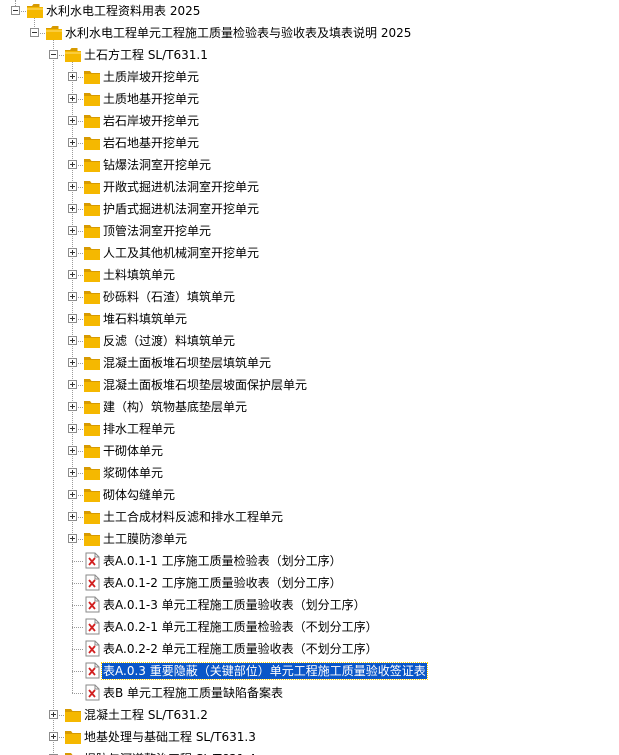 This screenshot has height=755, width=619. Describe the element at coordinates (92, 692) in the screenshot. I see `excel-file-icon` at that location.